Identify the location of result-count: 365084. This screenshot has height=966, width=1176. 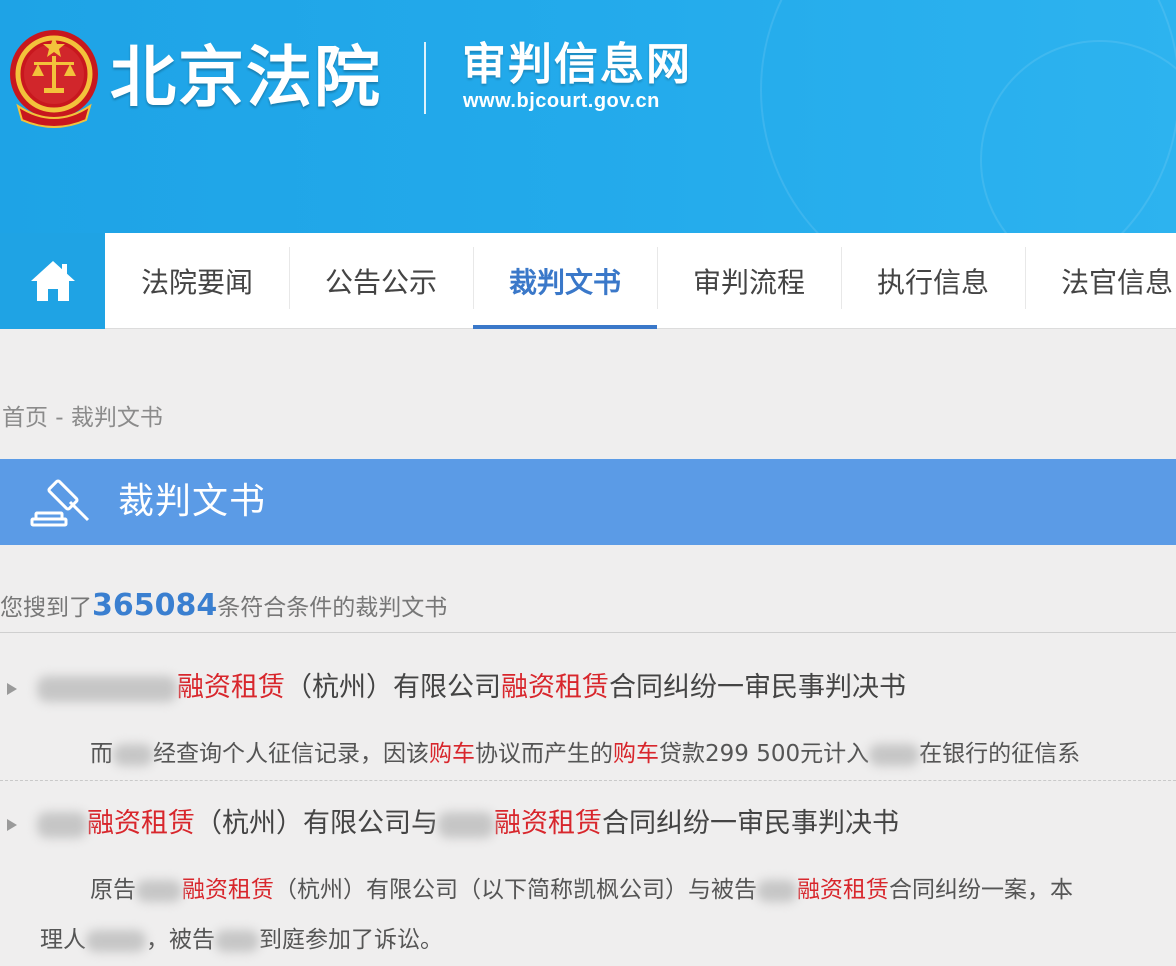
(155, 605).